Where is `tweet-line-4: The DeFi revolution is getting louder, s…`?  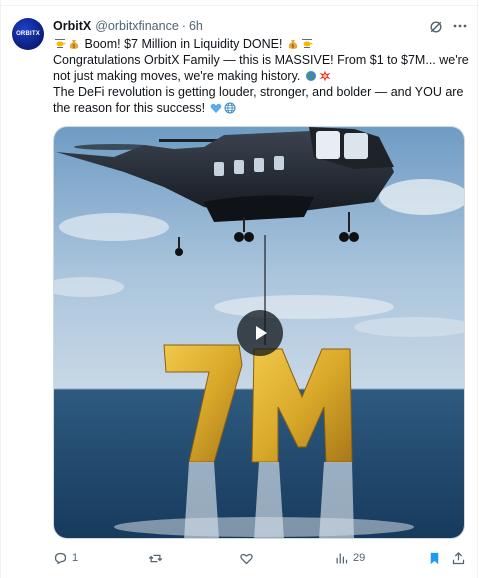 tweet-line-4: The DeFi revolution is getting louder, s… is located at coordinates (258, 92).